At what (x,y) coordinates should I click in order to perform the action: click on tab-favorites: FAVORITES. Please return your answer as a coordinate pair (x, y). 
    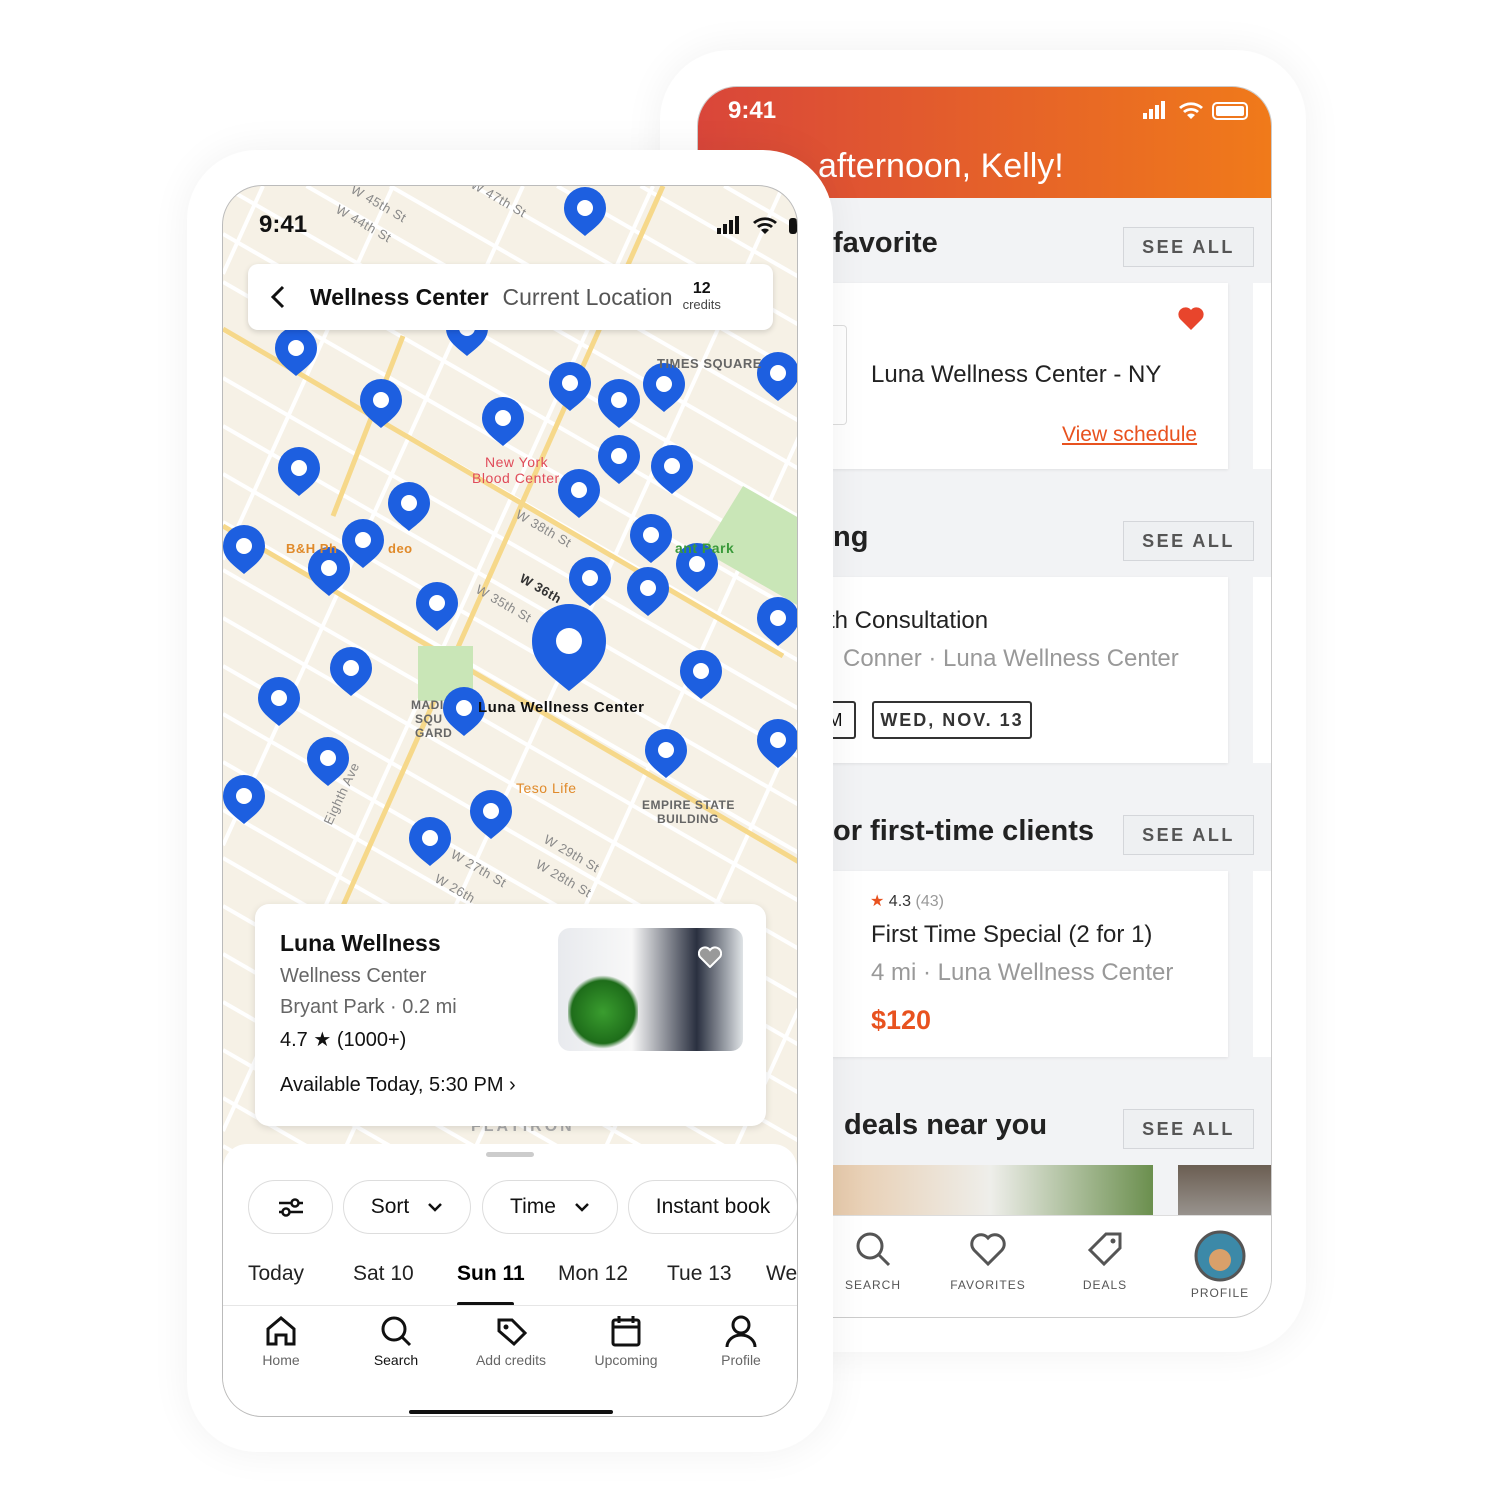
    Looking at the image, I should click on (988, 1261).